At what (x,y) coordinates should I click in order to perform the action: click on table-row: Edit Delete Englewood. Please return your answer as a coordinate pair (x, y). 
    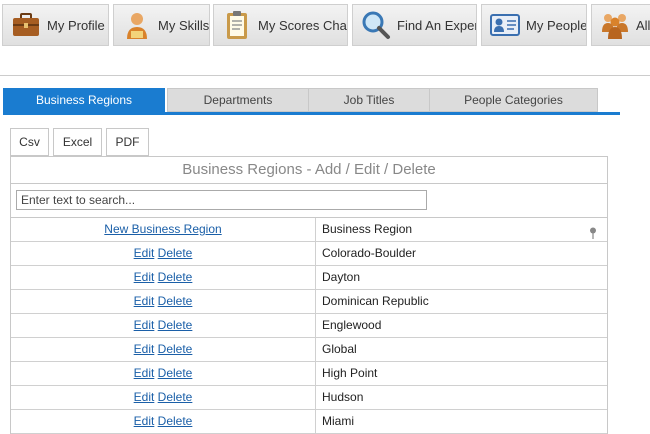
    Looking at the image, I should click on (309, 326).